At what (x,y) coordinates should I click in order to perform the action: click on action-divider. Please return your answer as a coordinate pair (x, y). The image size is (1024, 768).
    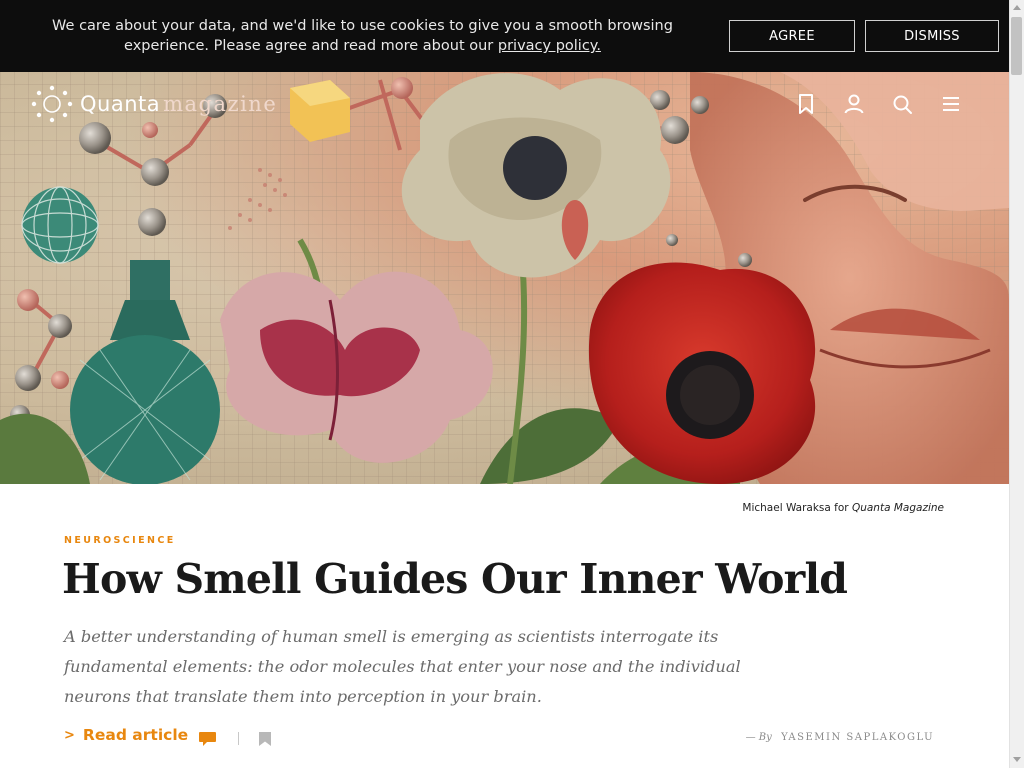
    Looking at the image, I should click on (238, 738).